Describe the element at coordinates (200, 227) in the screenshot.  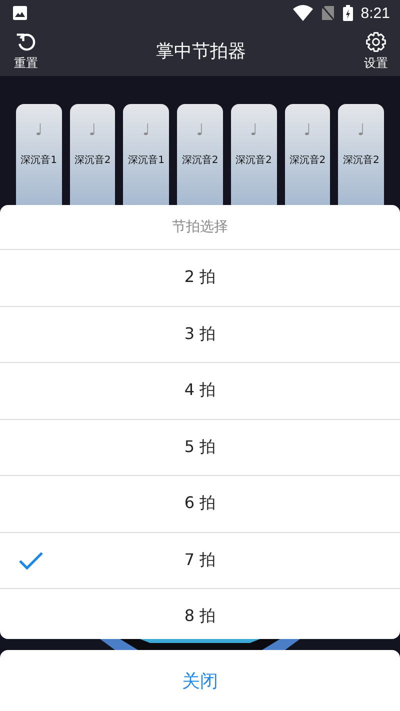
I see `sheet-title: 节拍选择` at that location.